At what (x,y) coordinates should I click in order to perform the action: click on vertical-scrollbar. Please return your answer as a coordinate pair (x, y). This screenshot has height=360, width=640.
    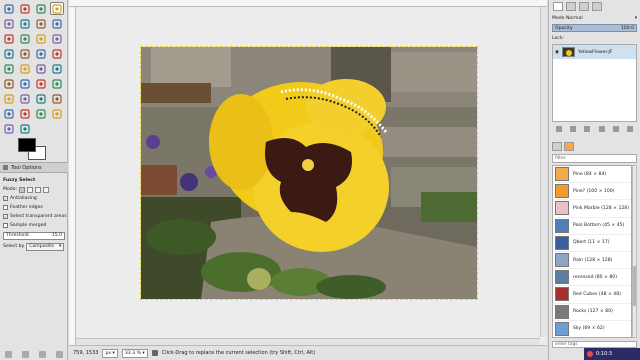
    Looking at the image, I should click on (543, 172).